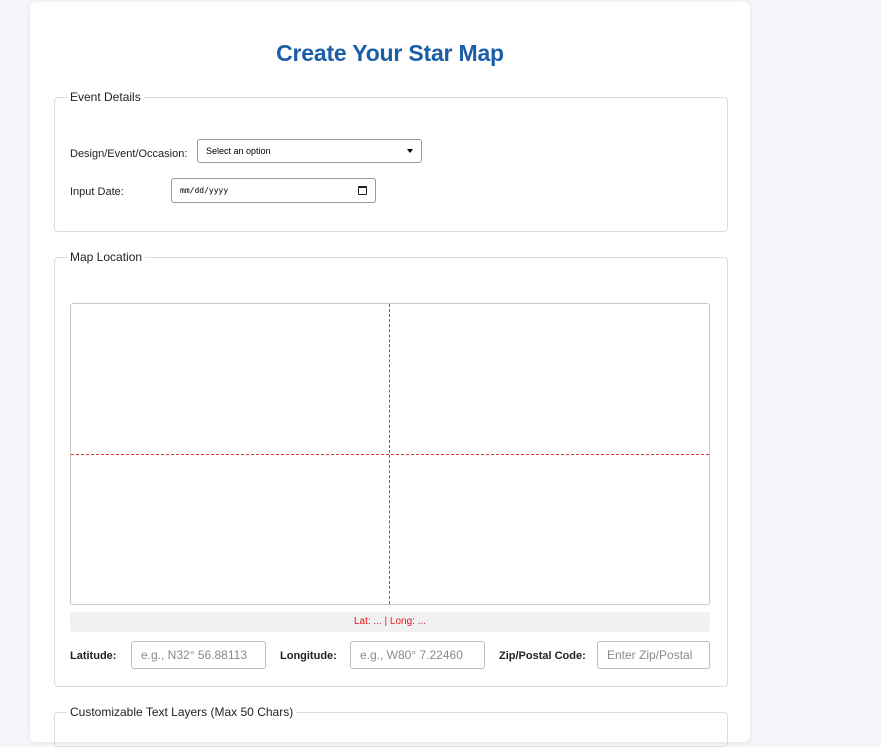 The height and width of the screenshot is (747, 881). Describe the element at coordinates (93, 656) in the screenshot. I see `latitude-label: Latitude:` at that location.